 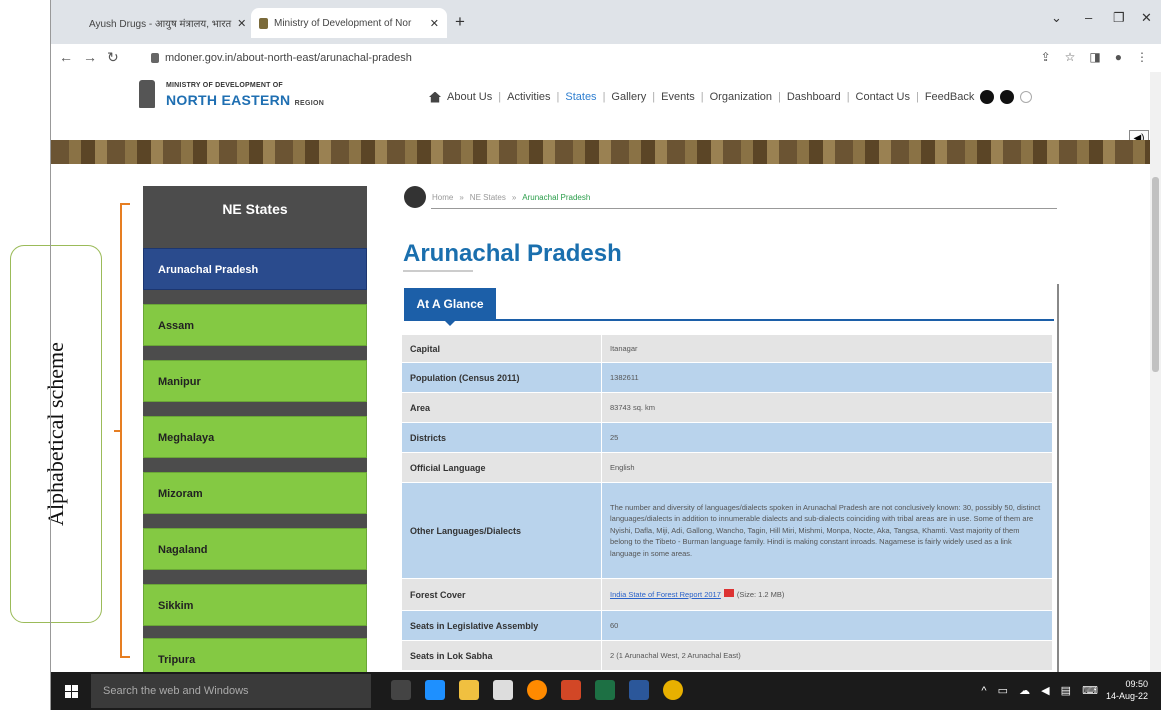 What do you see at coordinates (729, 320) in the screenshot?
I see `tab-underline` at bounding box center [729, 320].